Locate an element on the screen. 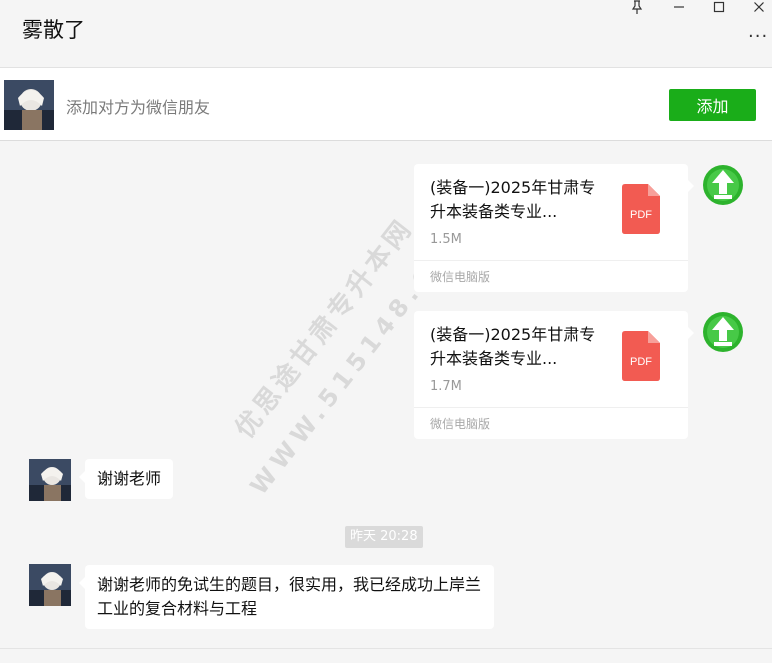  maximize-icon is located at coordinates (719, 7).